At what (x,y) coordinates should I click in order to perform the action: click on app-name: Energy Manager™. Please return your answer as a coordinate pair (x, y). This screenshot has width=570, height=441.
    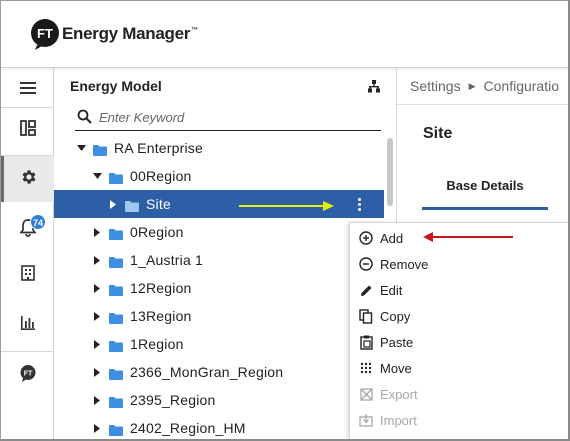
    Looking at the image, I should click on (130, 33).